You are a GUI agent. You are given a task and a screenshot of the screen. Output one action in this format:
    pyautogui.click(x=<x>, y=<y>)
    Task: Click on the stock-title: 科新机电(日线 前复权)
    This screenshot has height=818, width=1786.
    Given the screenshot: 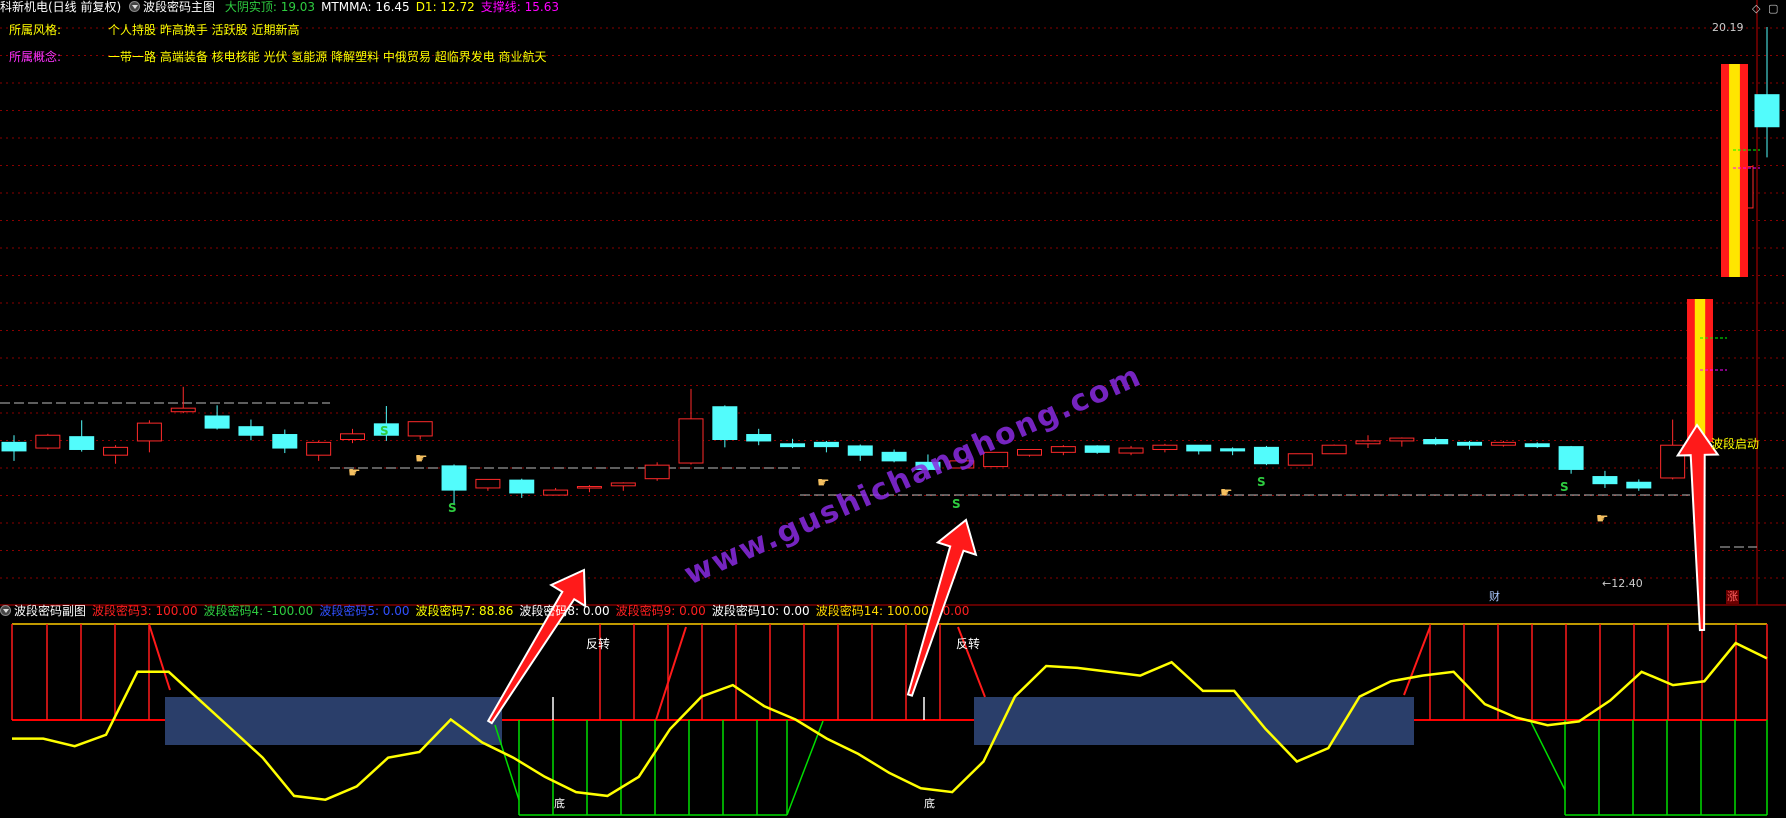 What is the action you would take?
    pyautogui.click(x=60, y=7)
    